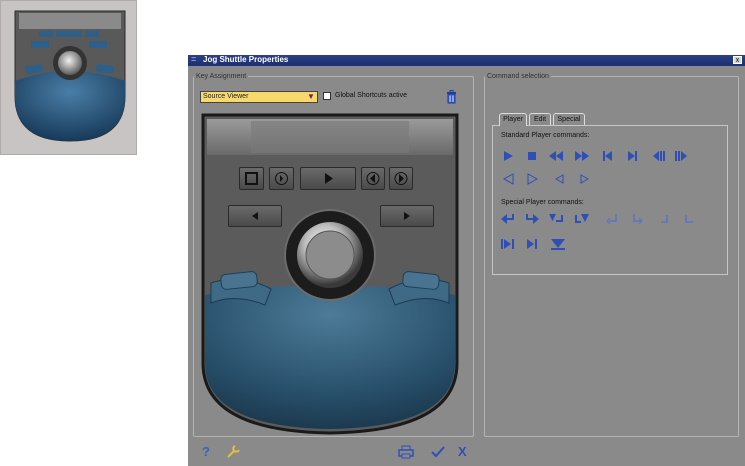 The height and width of the screenshot is (466, 745). I want to click on shuttle-left-icon, so click(255, 216).